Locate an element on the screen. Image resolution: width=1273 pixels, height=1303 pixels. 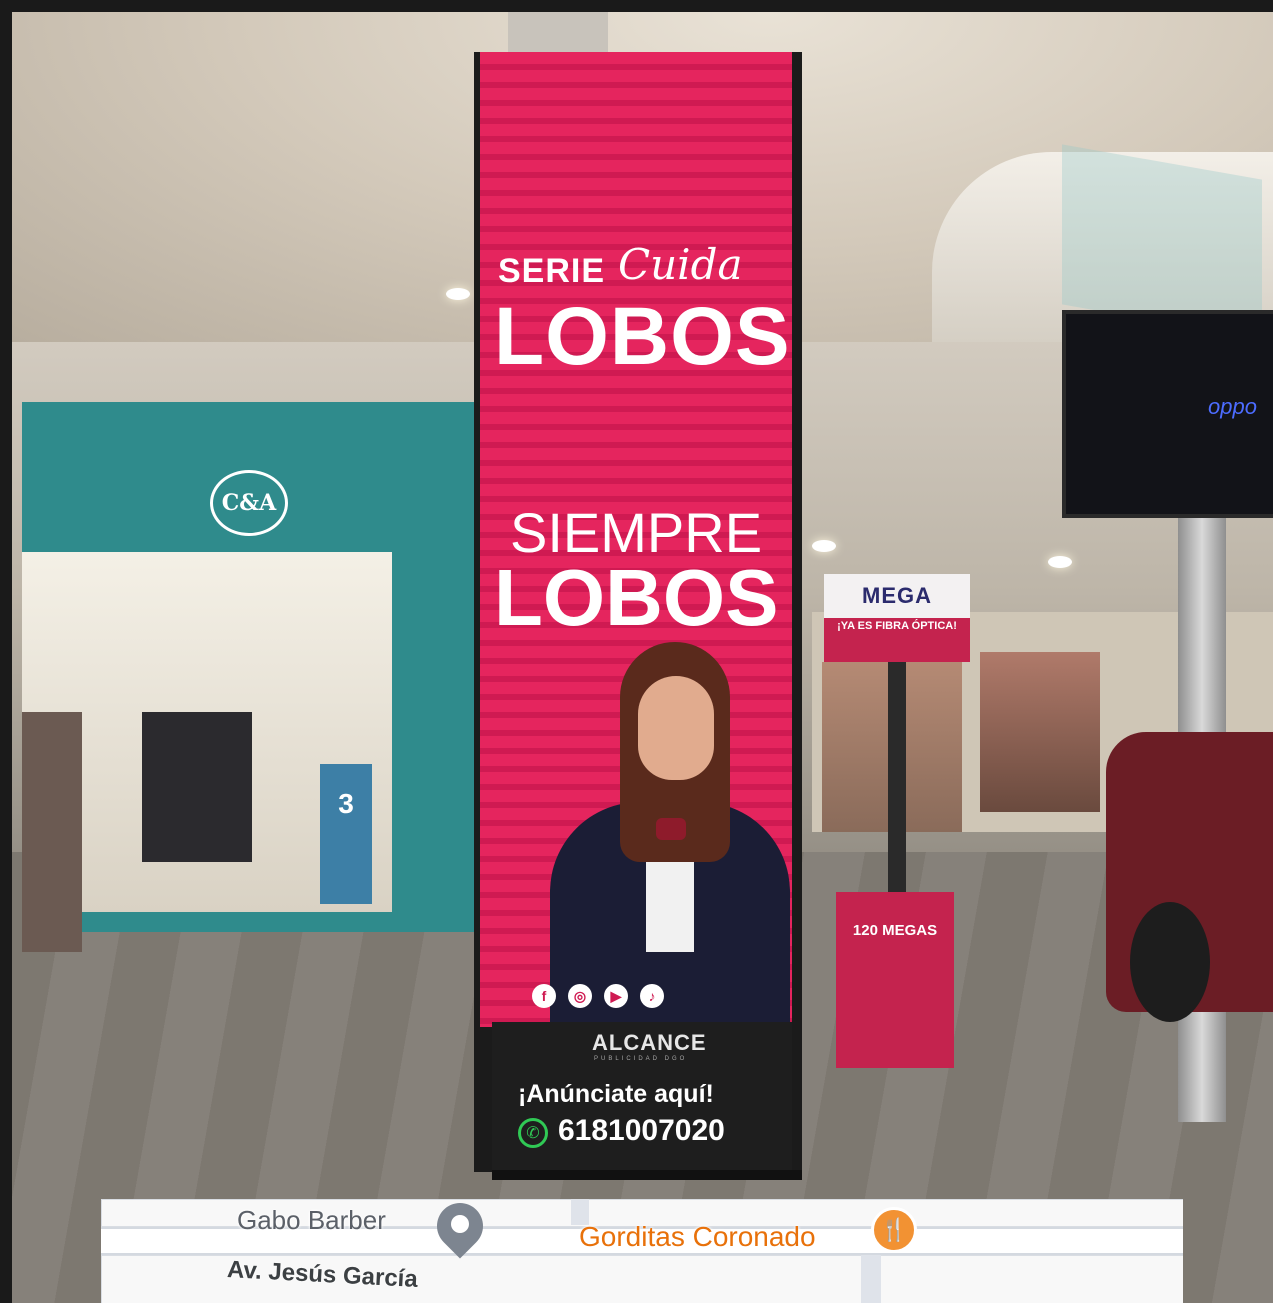
ad-lobos-subtitle: LOBOS is located at coordinates (636, 597).